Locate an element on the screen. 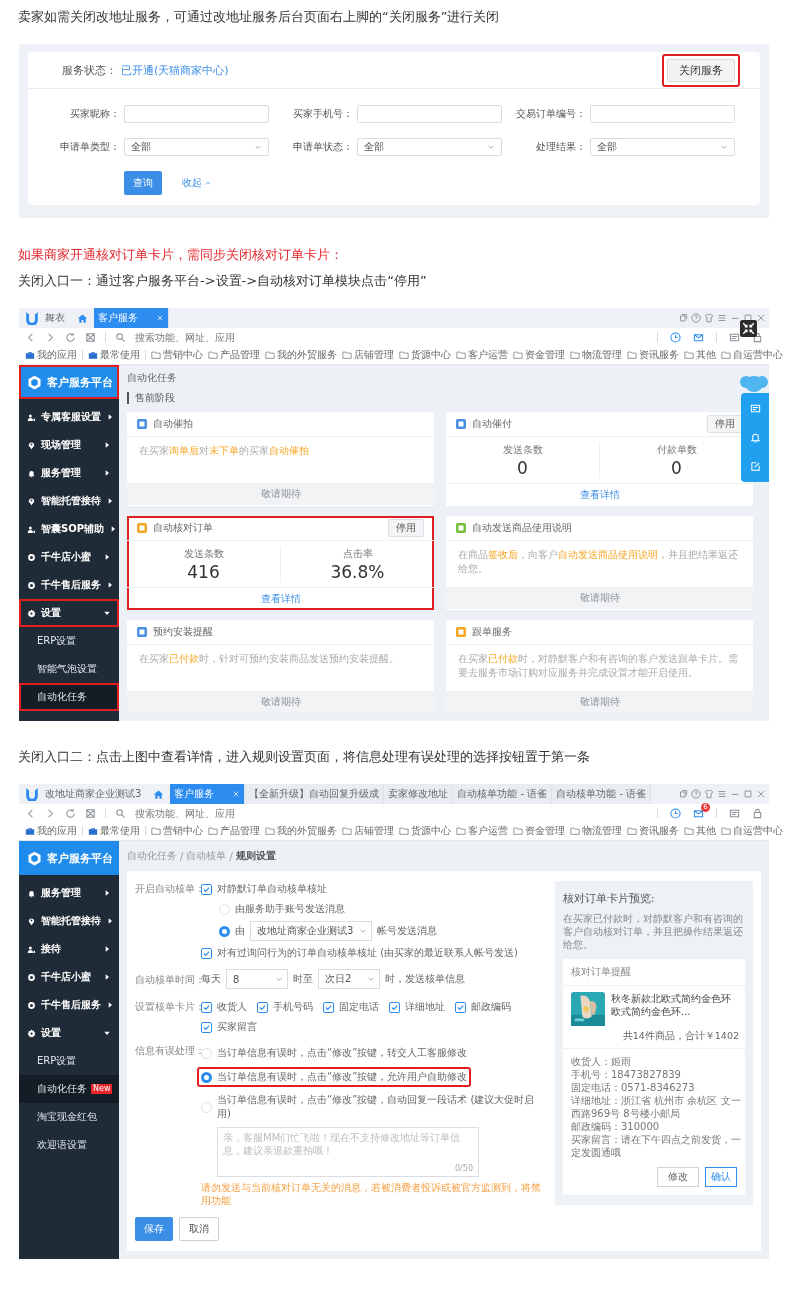 The width and height of the screenshot is (807, 1309). shirt-icon is located at coordinates (709, 794).